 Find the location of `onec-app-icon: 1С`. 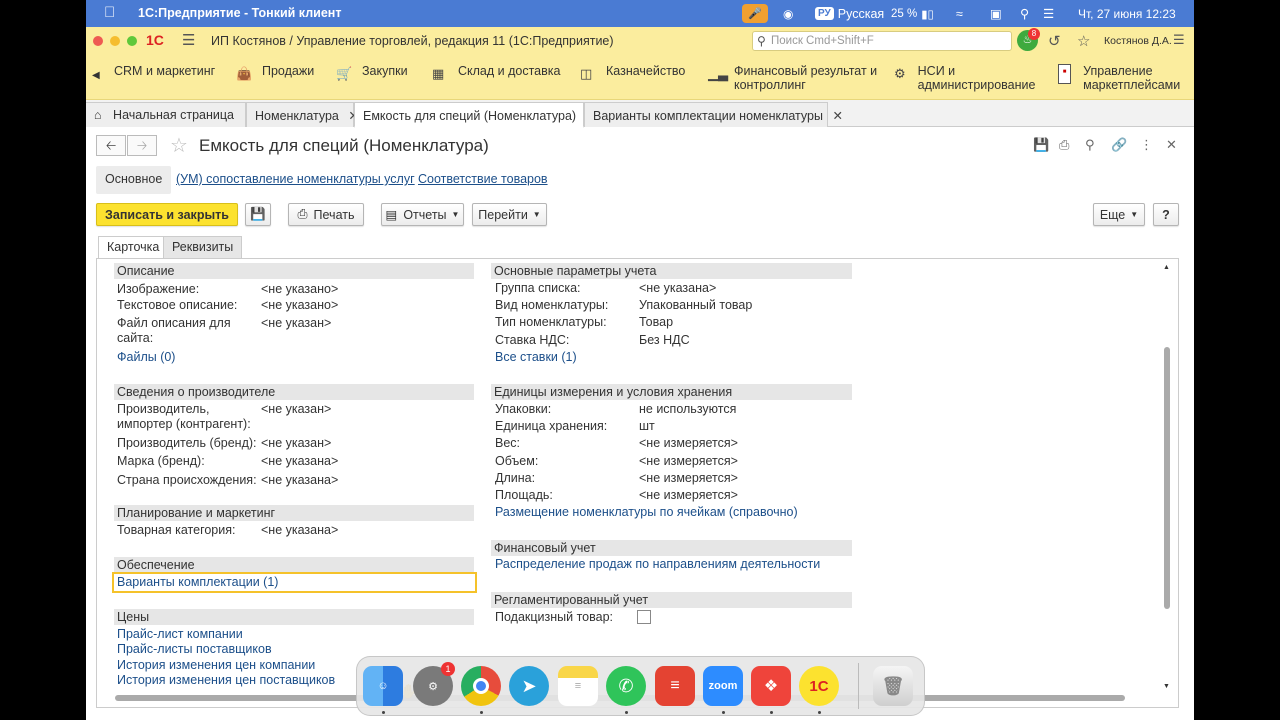

onec-app-icon: 1С is located at coordinates (819, 686).